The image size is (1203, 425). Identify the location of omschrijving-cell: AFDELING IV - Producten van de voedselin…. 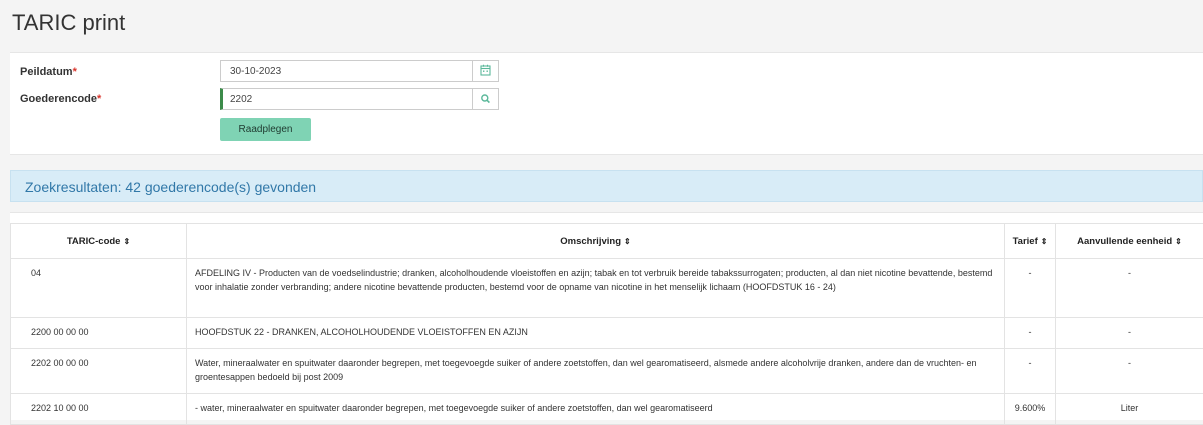
(596, 288).